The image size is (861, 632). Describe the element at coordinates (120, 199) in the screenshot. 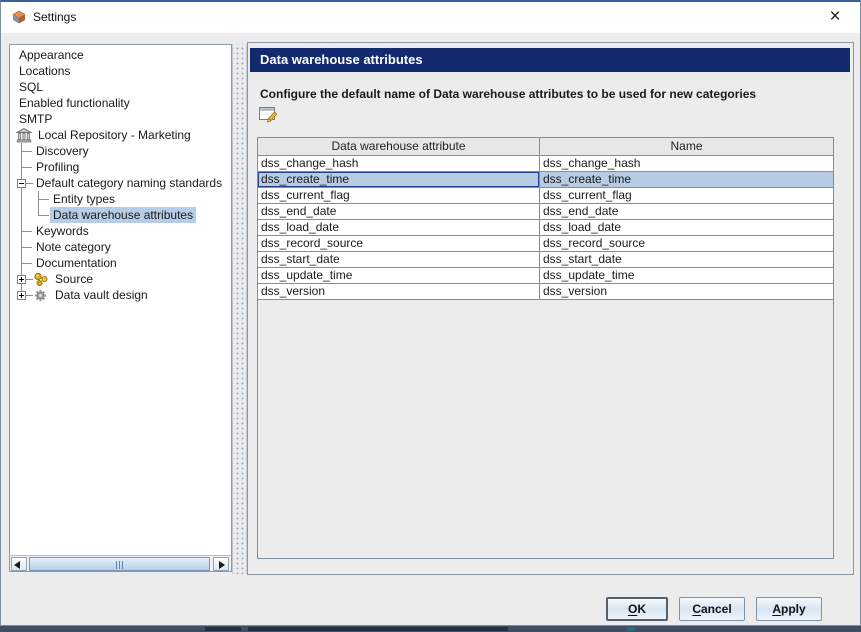

I see `tree-item-entity-types: Entity types` at that location.